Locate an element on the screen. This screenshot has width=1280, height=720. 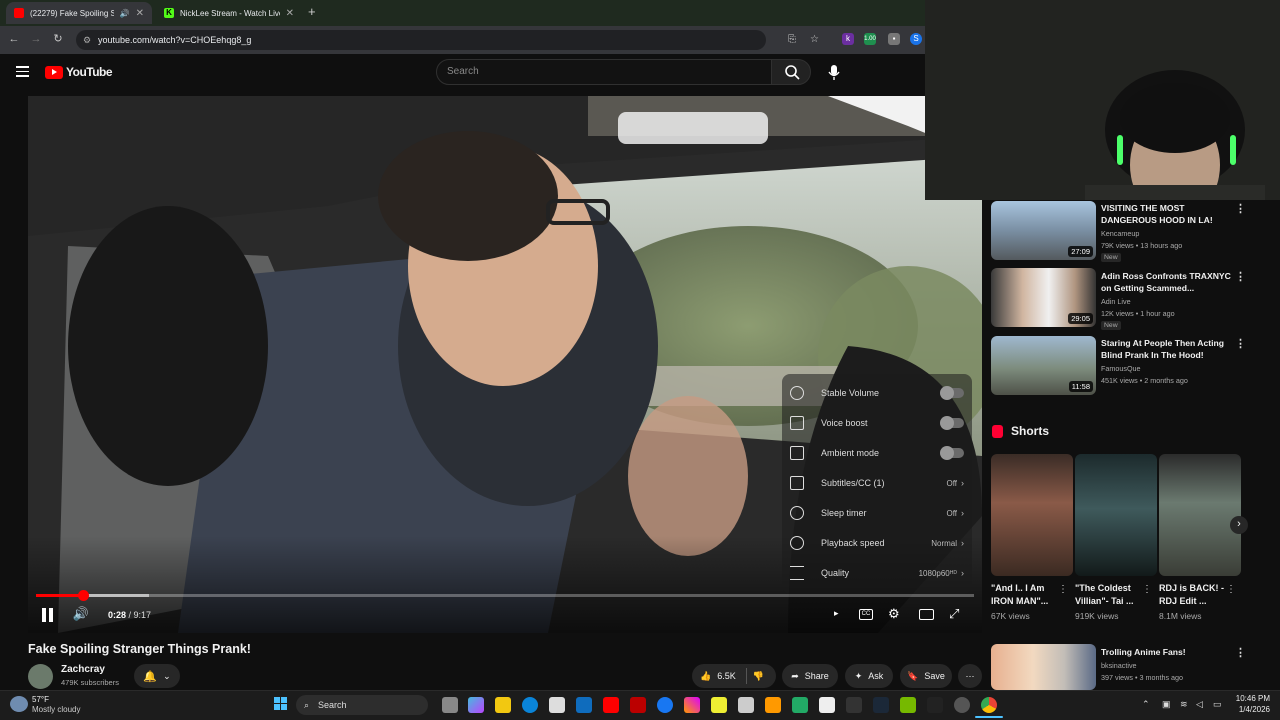
related-video-title: Trolling Anime Fans! is located at coordinates (1166, 652).